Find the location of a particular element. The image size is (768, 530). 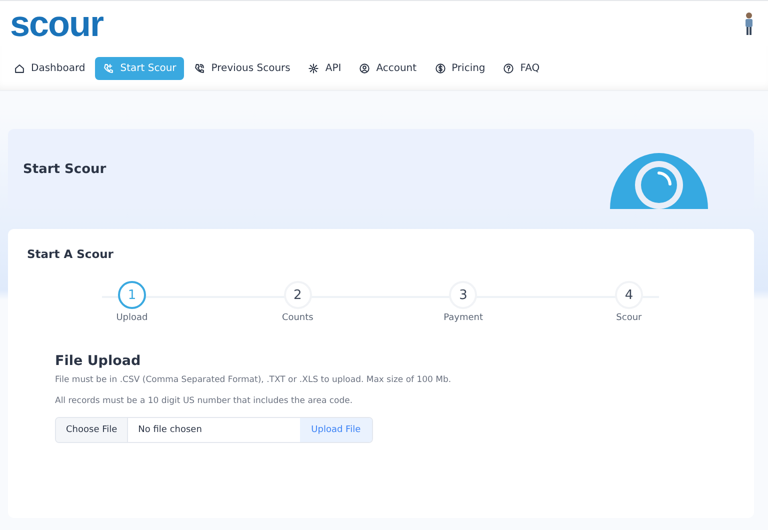

step-label: Counts is located at coordinates (298, 318).